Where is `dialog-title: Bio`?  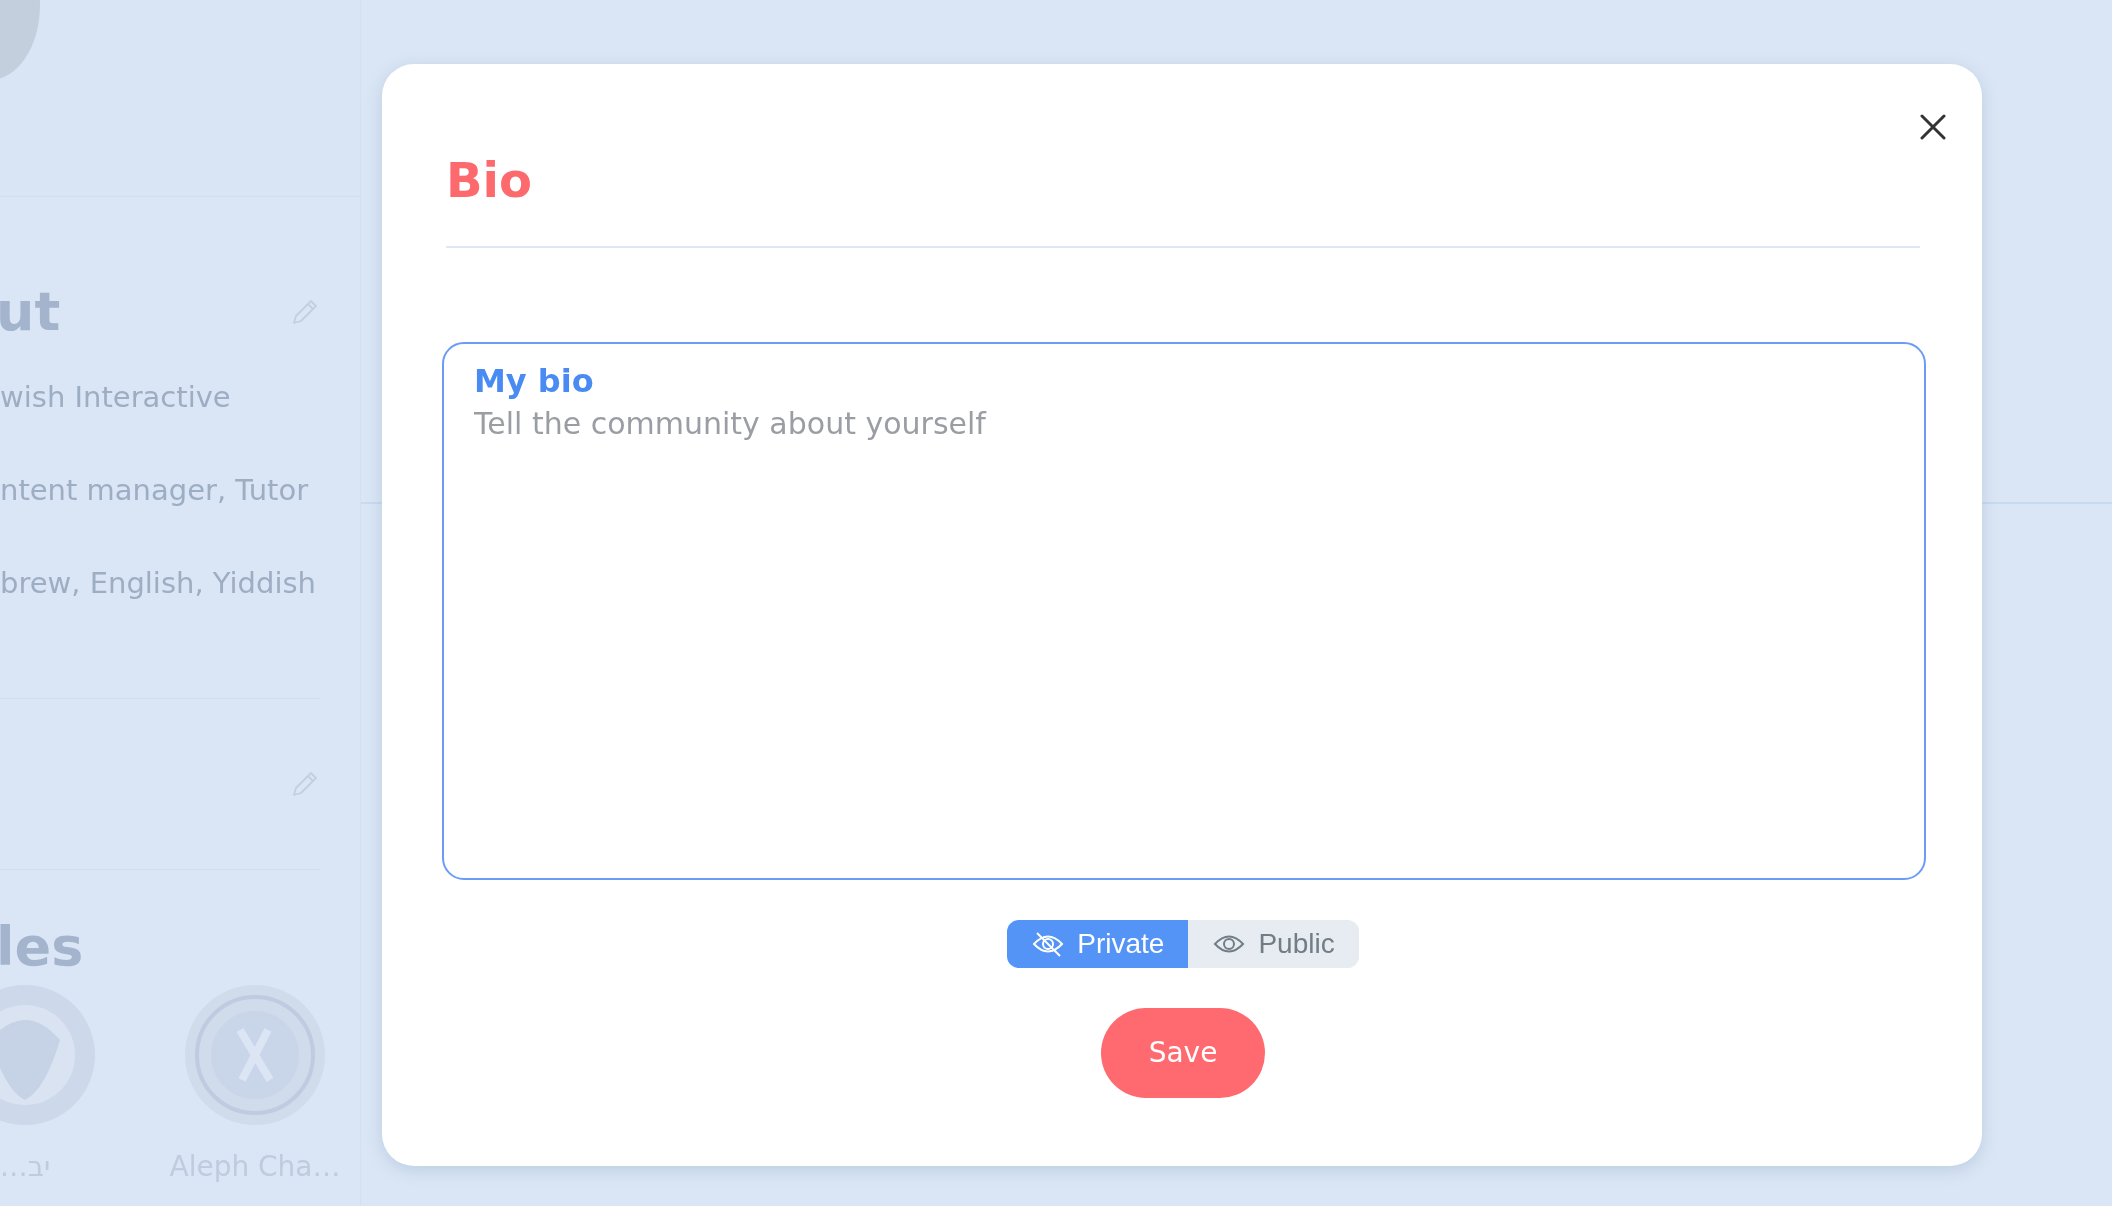 dialog-title: Bio is located at coordinates (489, 181).